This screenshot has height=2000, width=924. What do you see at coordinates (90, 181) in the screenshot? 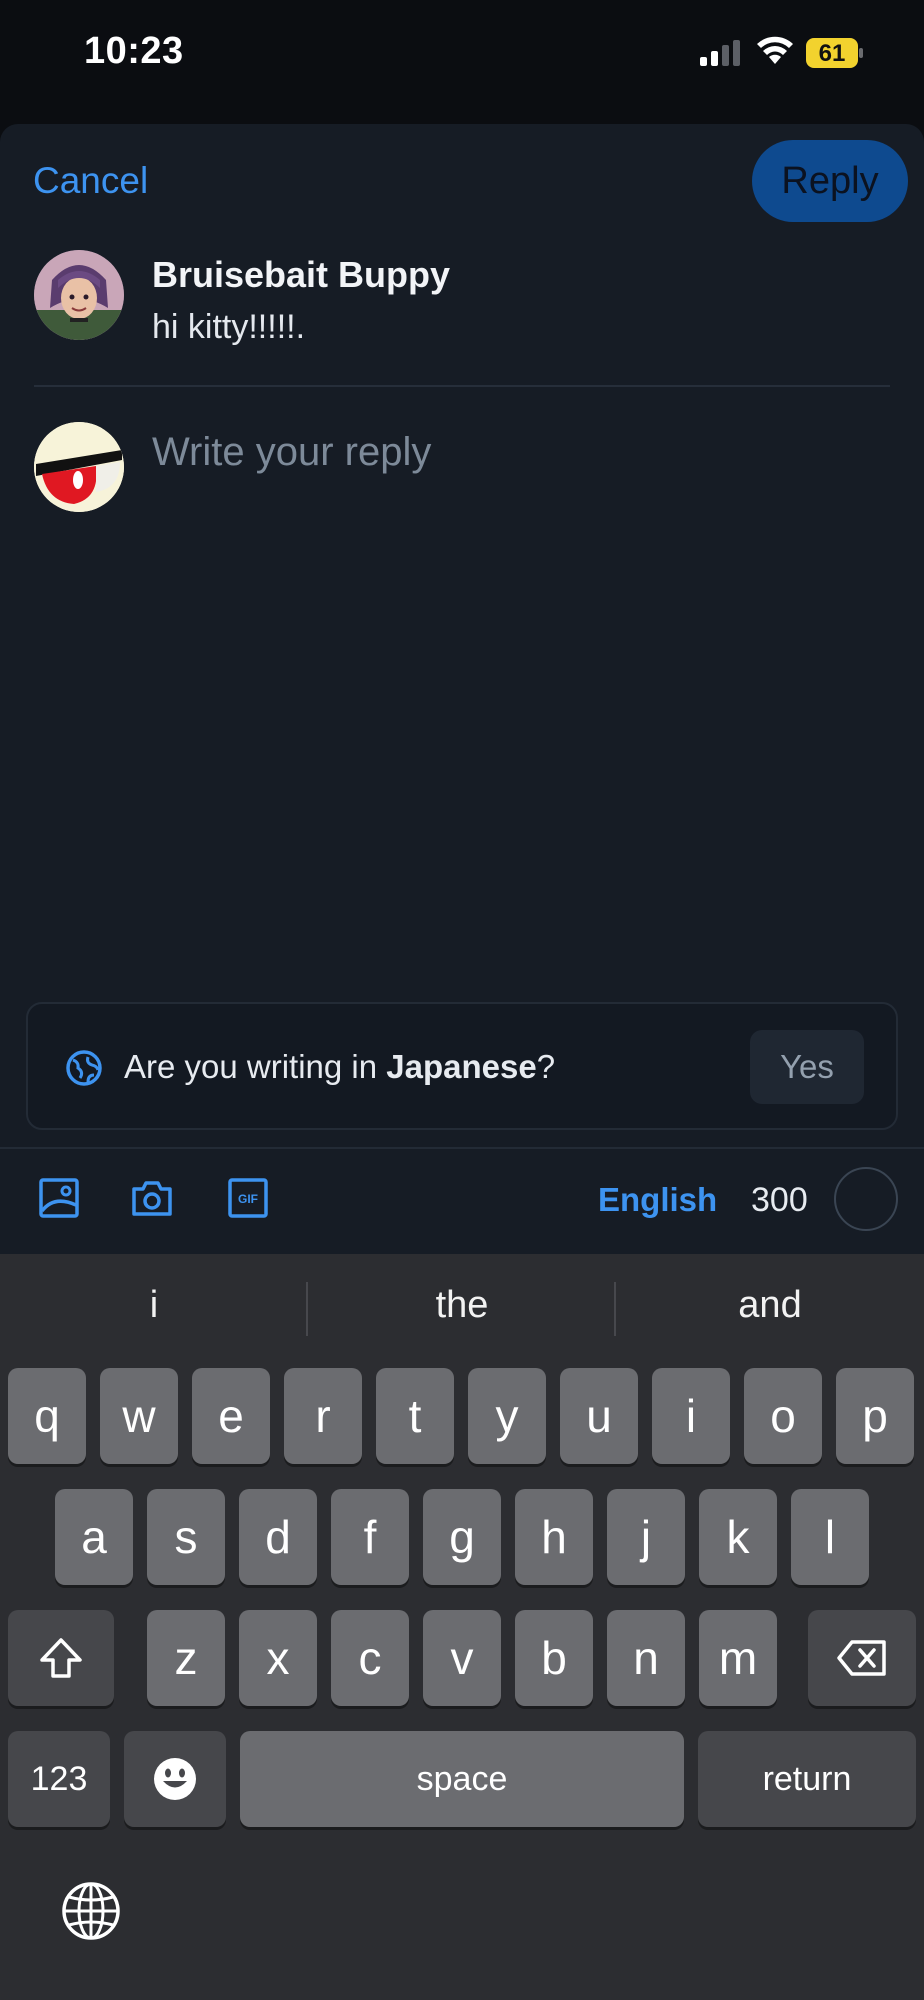
I see `cancel-button: Cancel` at bounding box center [90, 181].